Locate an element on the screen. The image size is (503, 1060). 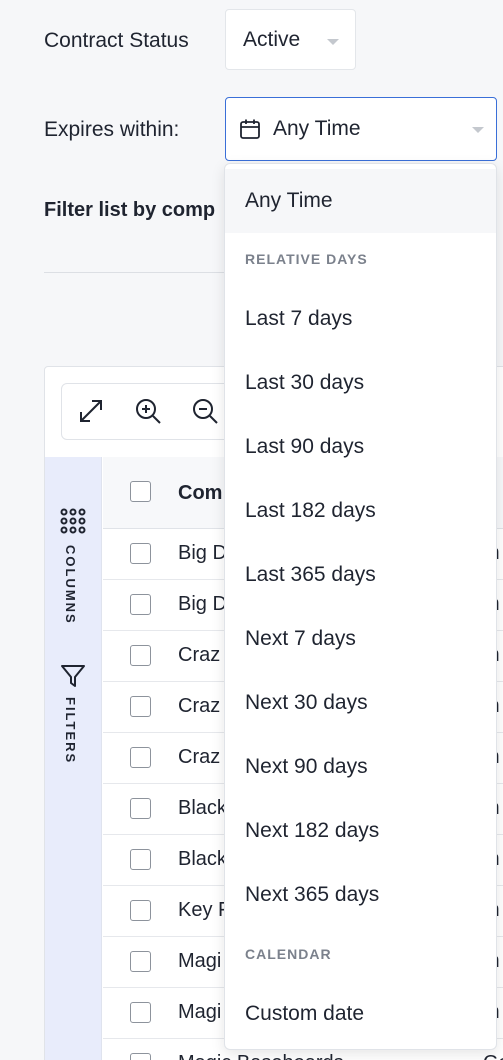
expires-within-select: Any Time is located at coordinates (361, 129).